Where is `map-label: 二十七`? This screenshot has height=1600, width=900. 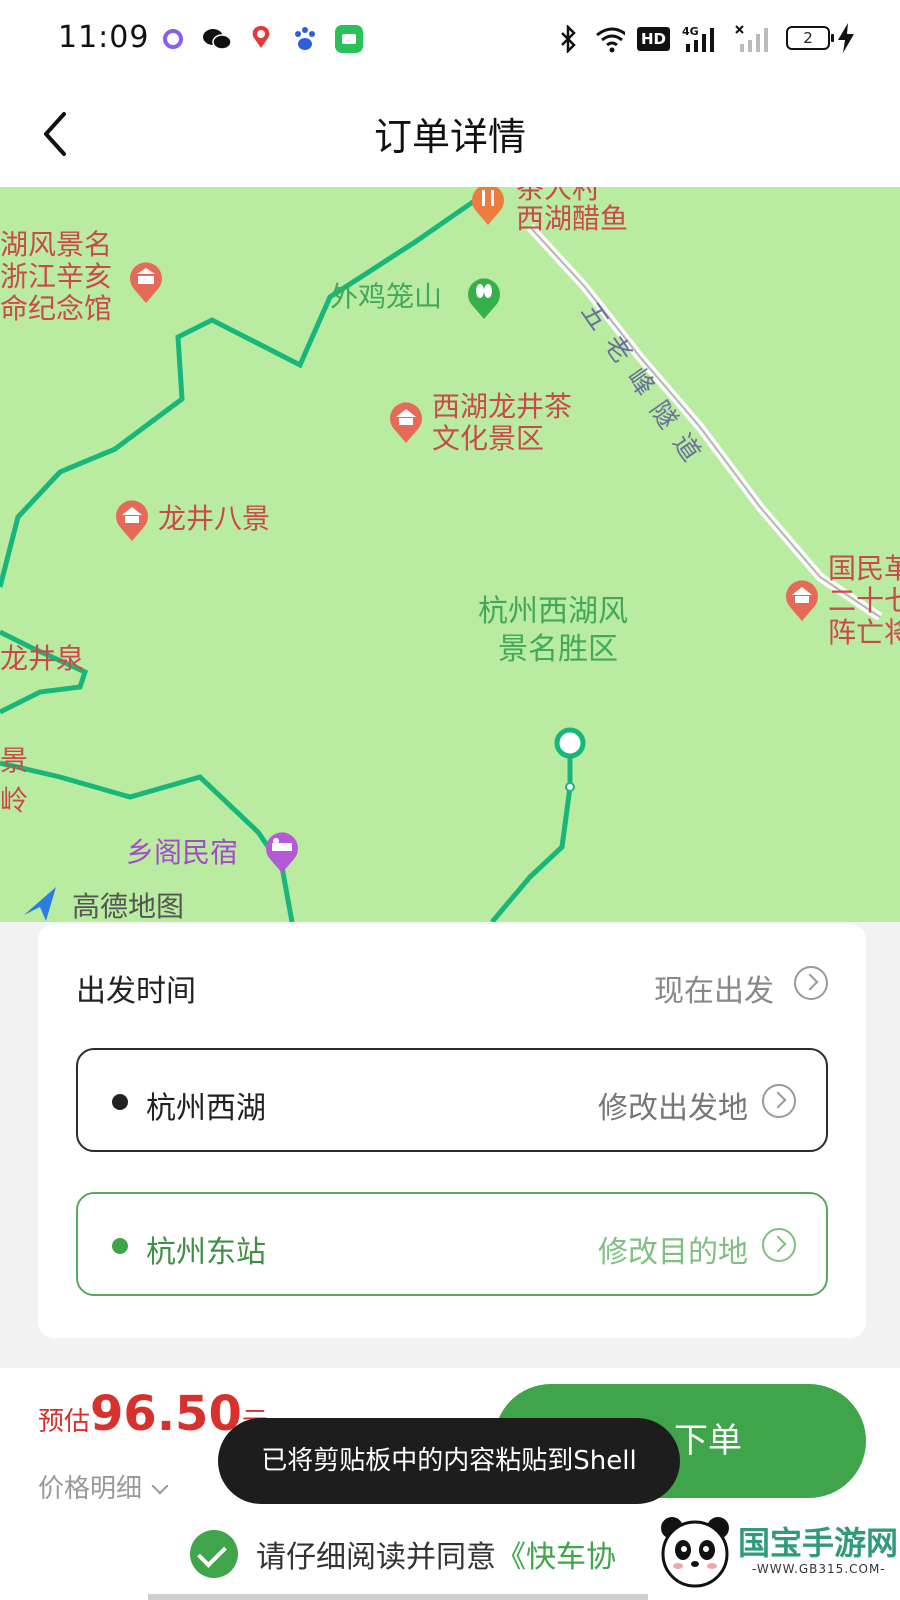
map-label: 二十七 is located at coordinates (864, 600).